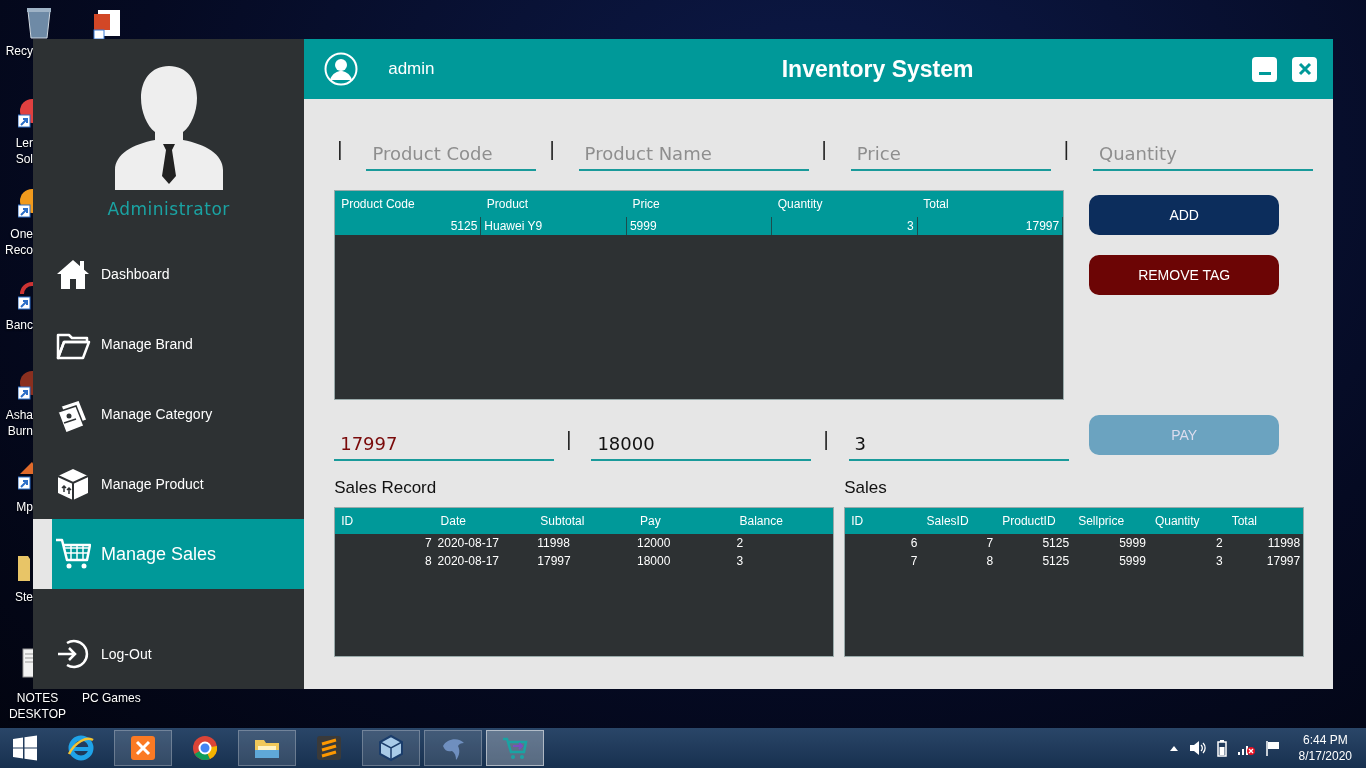 Image resolution: width=1366 pixels, height=768 pixels. What do you see at coordinates (553, 204) in the screenshot?
I see `column-header: Product` at bounding box center [553, 204].